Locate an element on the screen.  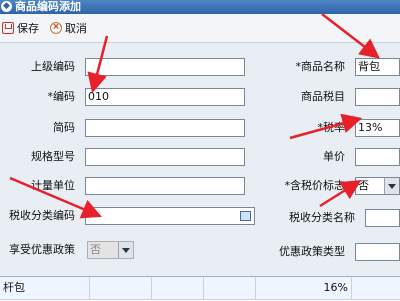
unit-price-input is located at coordinates (377, 157).